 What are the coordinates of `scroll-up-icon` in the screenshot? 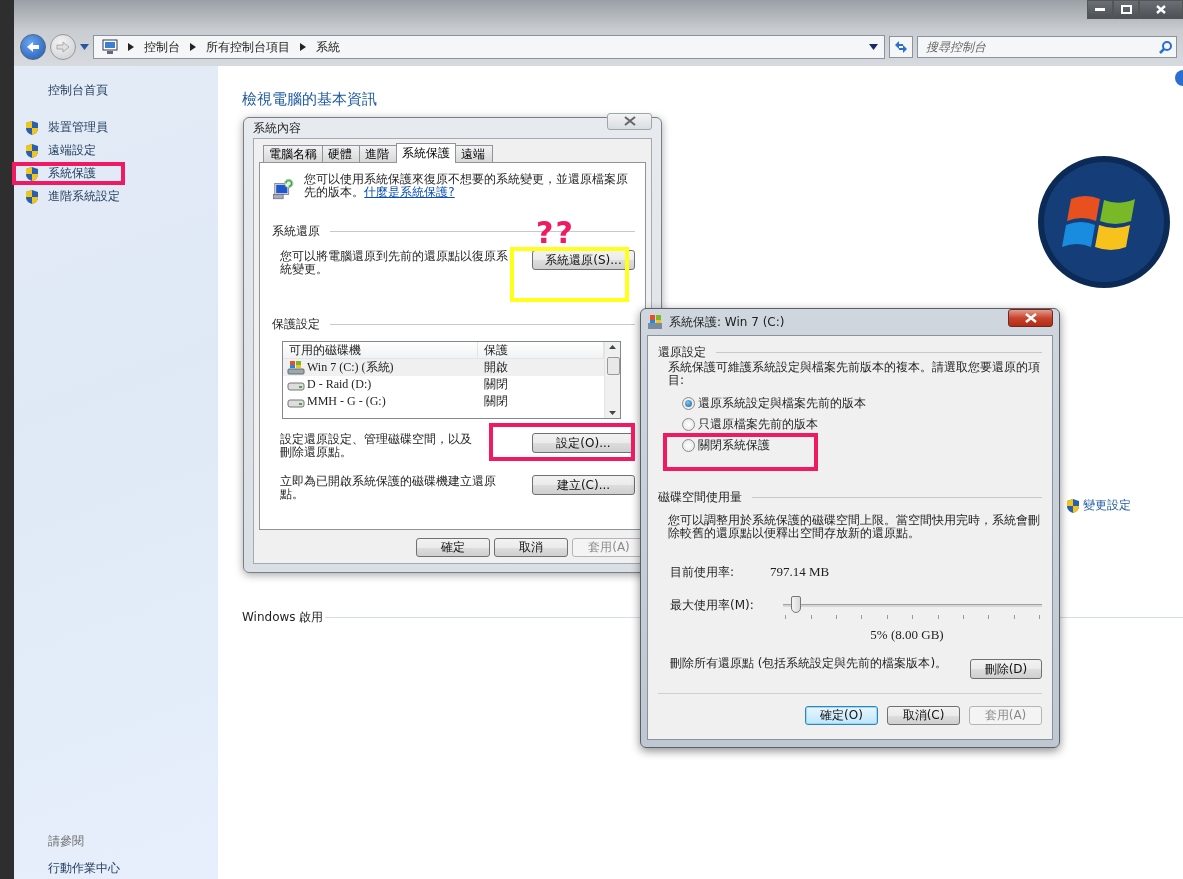 It's located at (612, 347).